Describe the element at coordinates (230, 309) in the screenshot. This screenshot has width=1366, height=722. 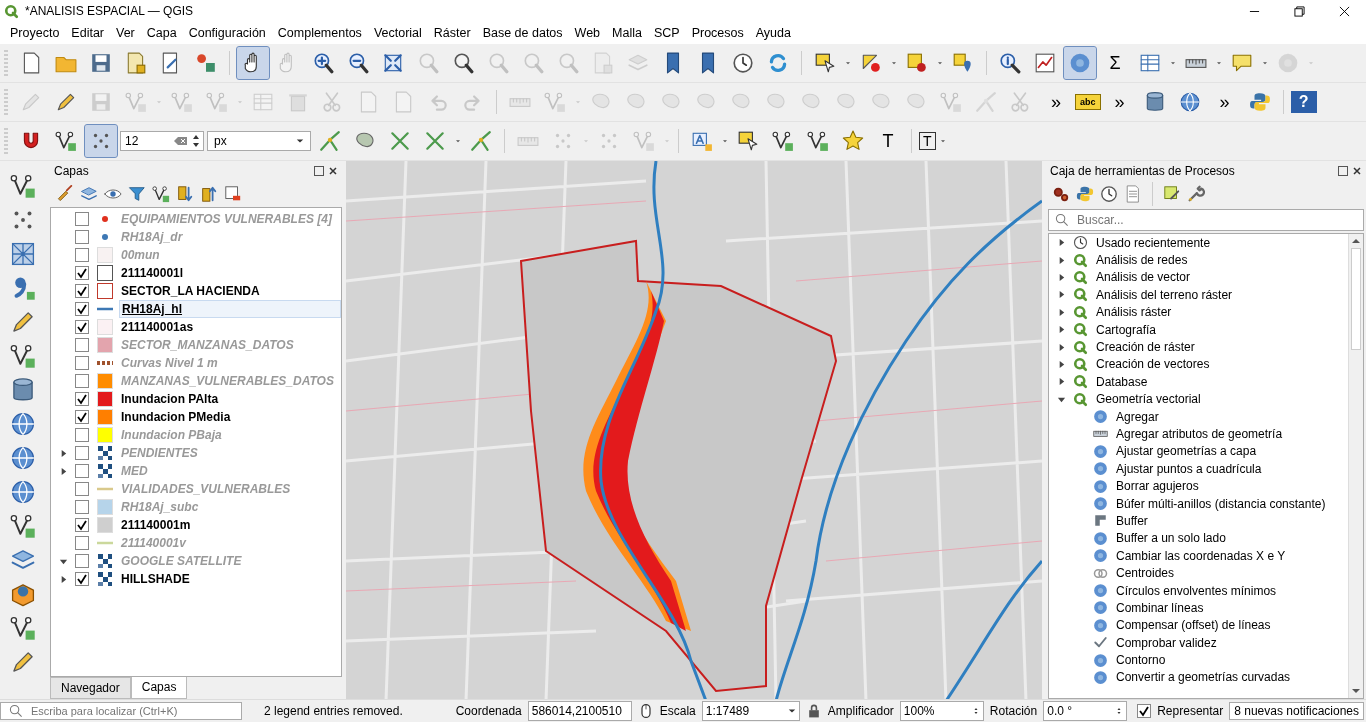
I see `layer-name: RH18Aj_hl` at that location.